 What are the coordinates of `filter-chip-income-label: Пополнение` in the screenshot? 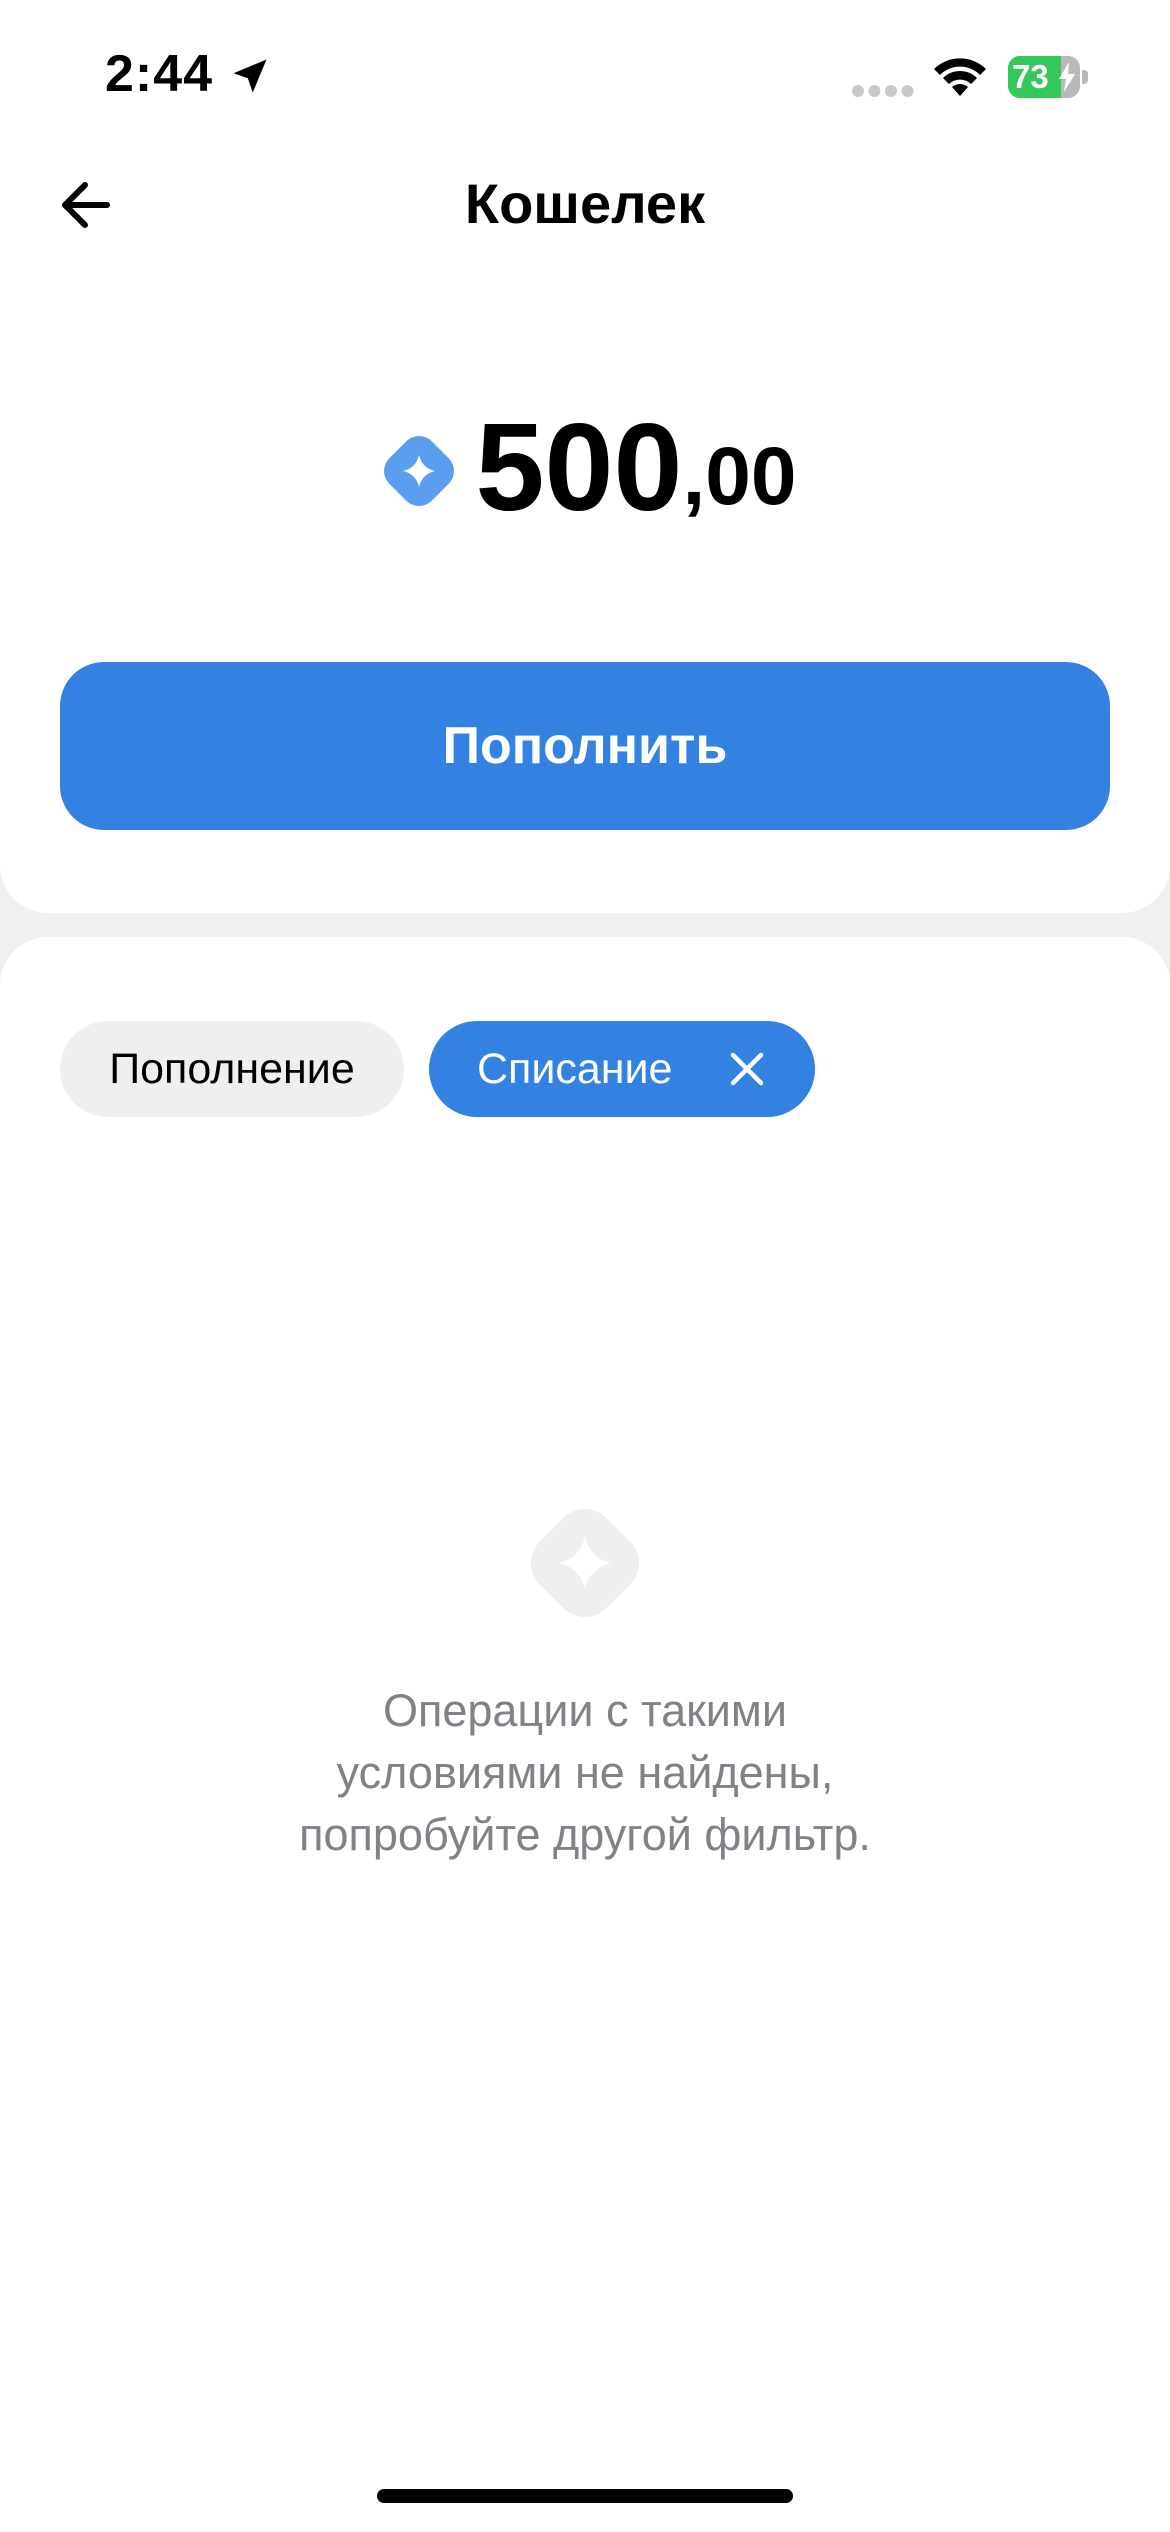 It's located at (232, 1068).